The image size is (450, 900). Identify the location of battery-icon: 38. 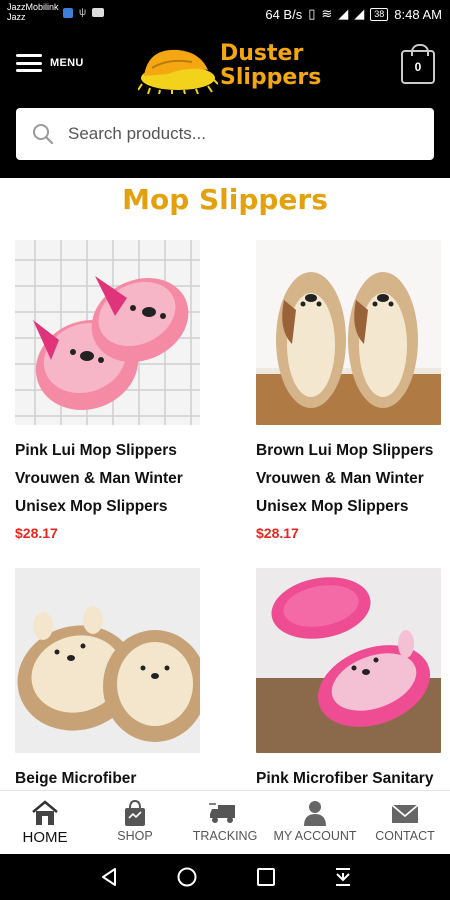
(379, 14).